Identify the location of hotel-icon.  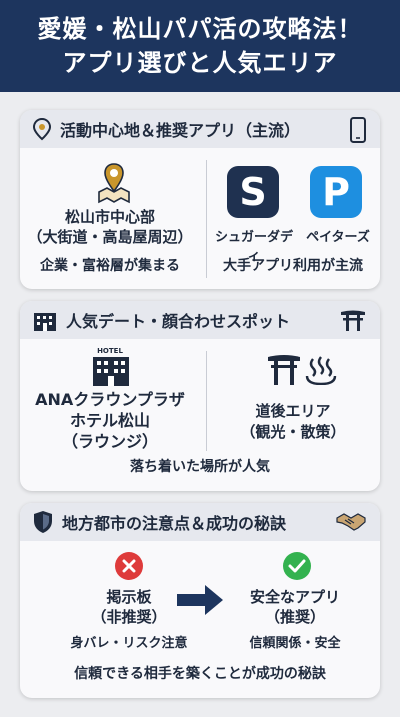
(45, 322).